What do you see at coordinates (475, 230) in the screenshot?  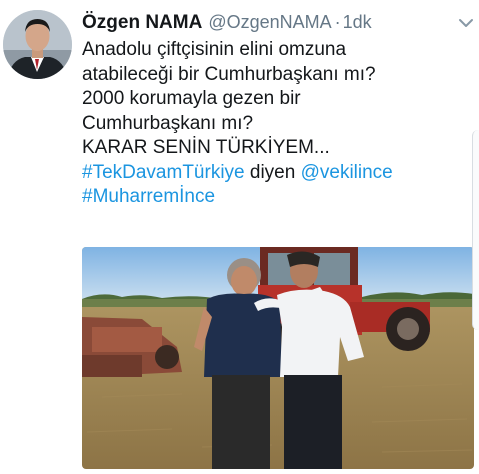 I see `adjacent-panel-edge` at bounding box center [475, 230].